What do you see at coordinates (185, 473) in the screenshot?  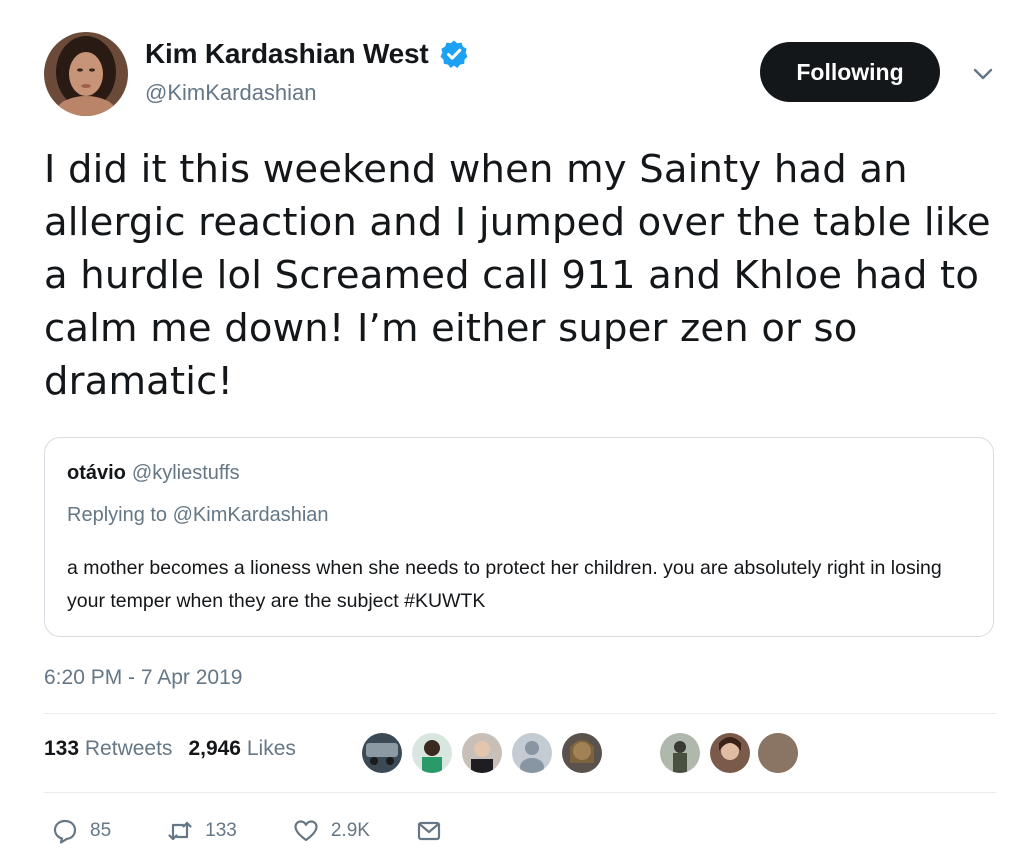 I see `quoted-author-handle: @kyliestuffs` at bounding box center [185, 473].